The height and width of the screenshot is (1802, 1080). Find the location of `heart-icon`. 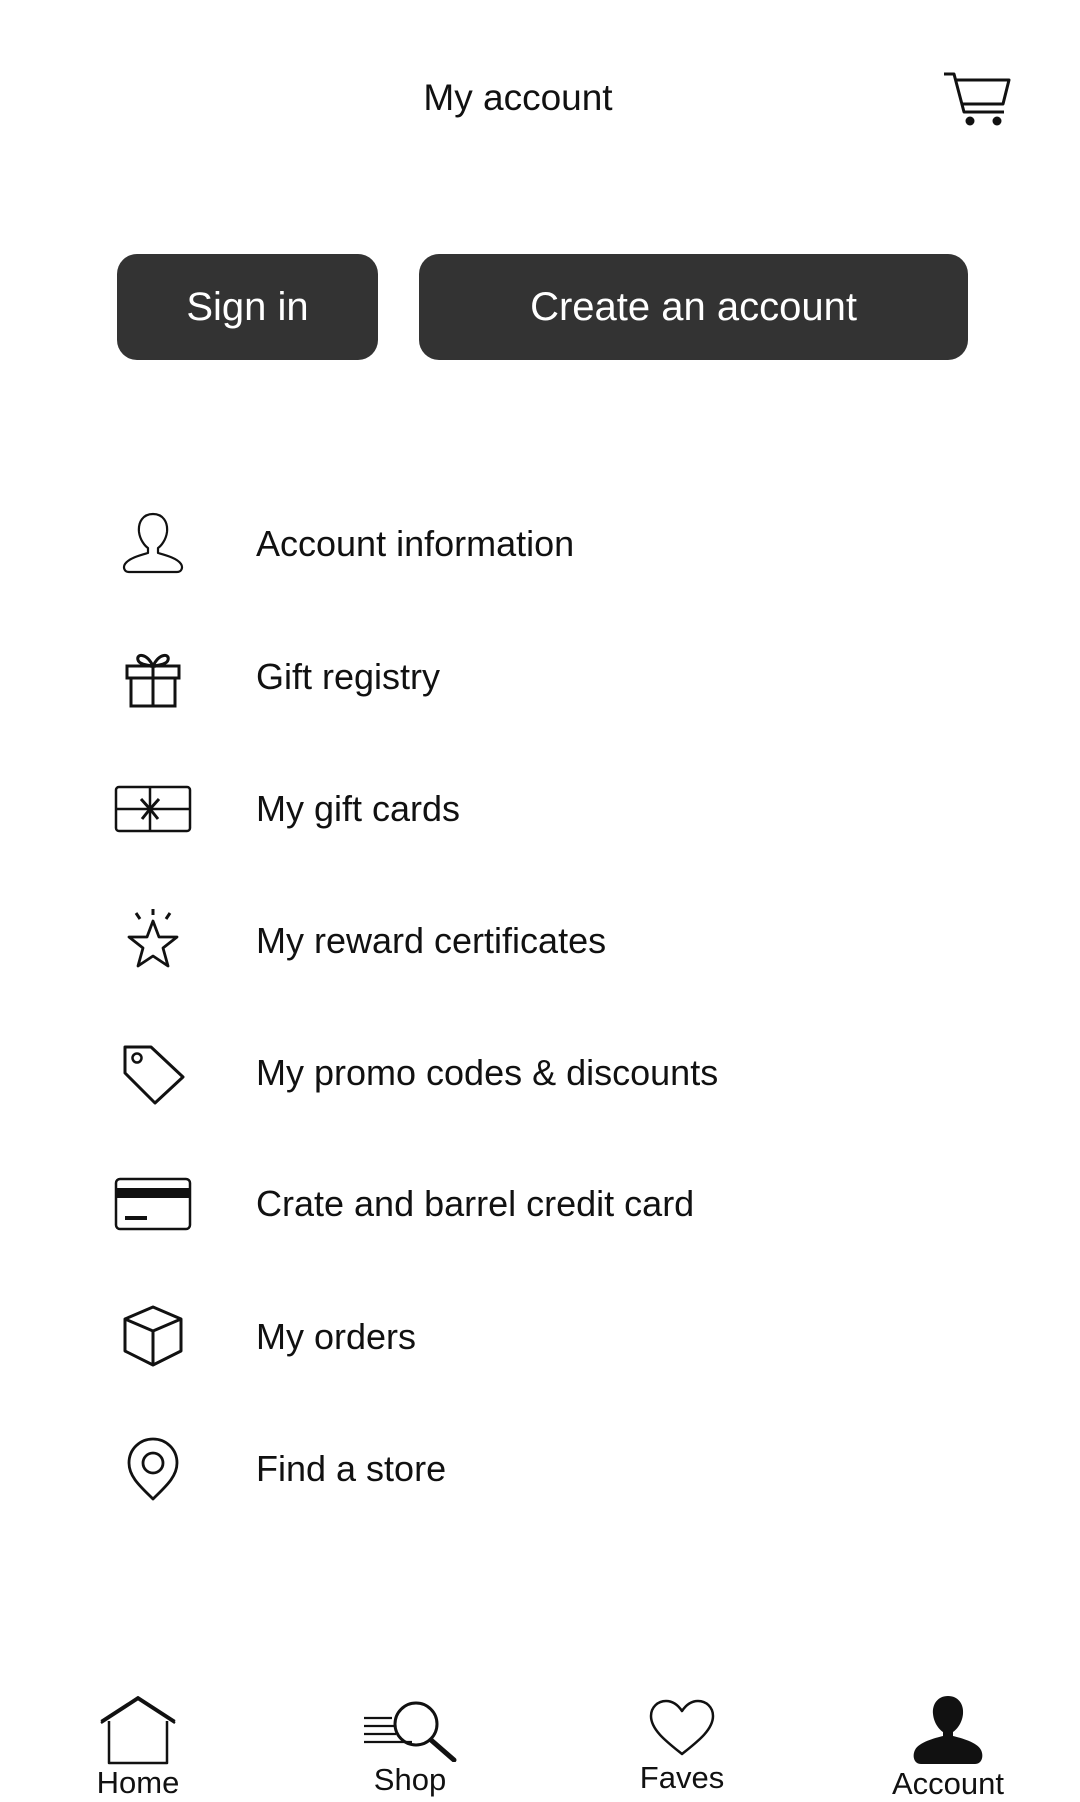

heart-icon is located at coordinates (682, 1727).